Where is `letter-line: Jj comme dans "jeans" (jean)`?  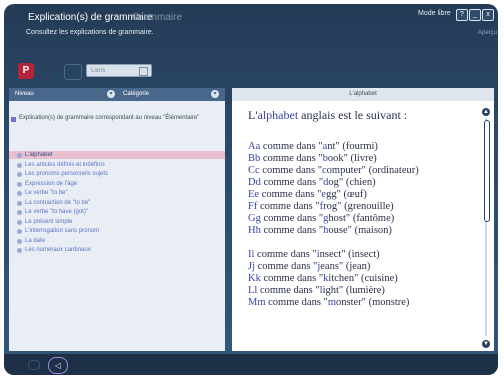 letter-line: Jj comme dans "jeans" (jean) is located at coordinates (359, 267).